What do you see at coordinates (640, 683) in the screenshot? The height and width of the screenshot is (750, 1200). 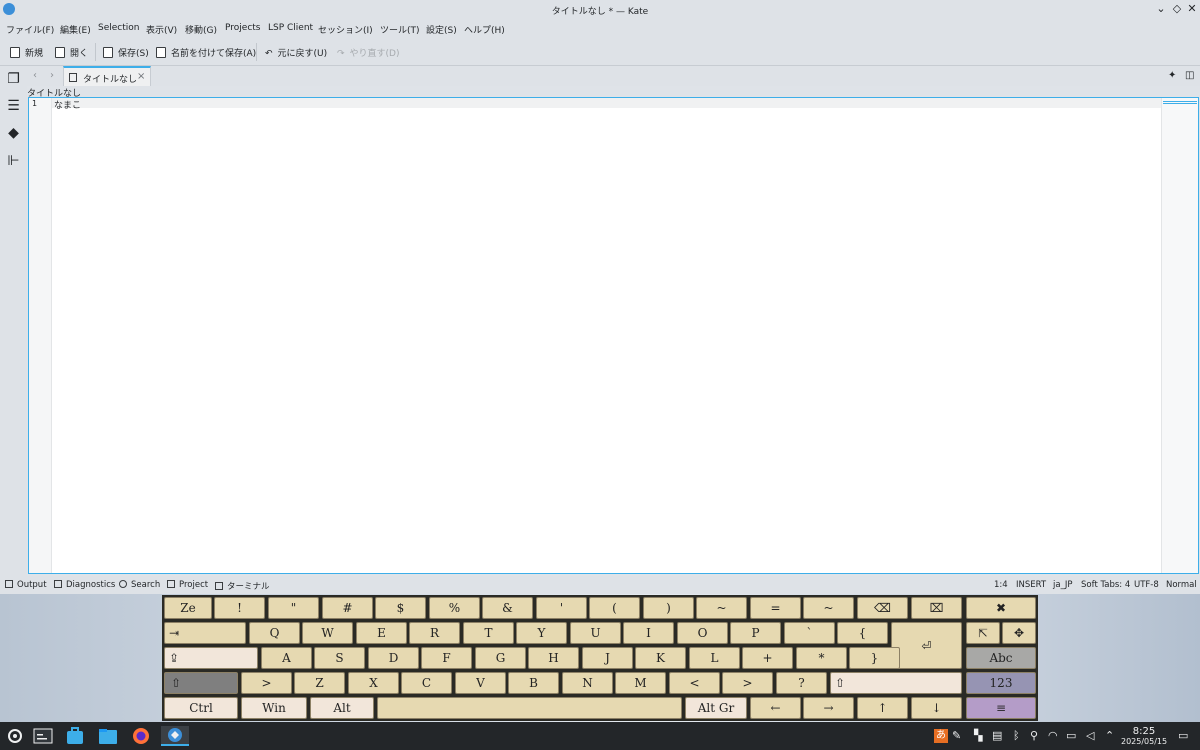 I see `key-m: M` at bounding box center [640, 683].